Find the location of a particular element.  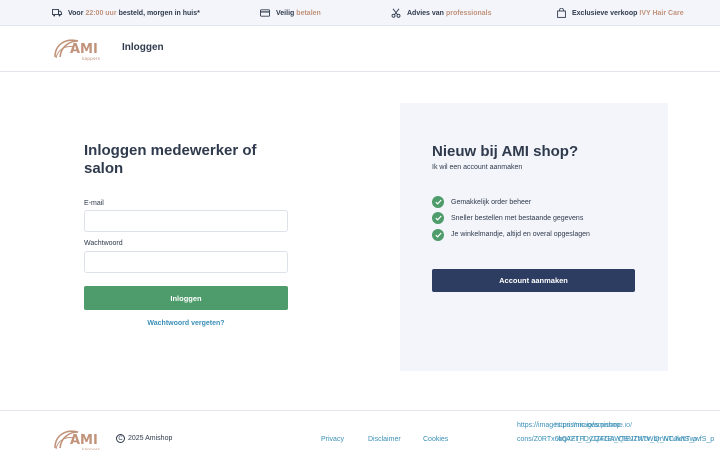

usp-payment-highlight: betalen is located at coordinates (308, 13).